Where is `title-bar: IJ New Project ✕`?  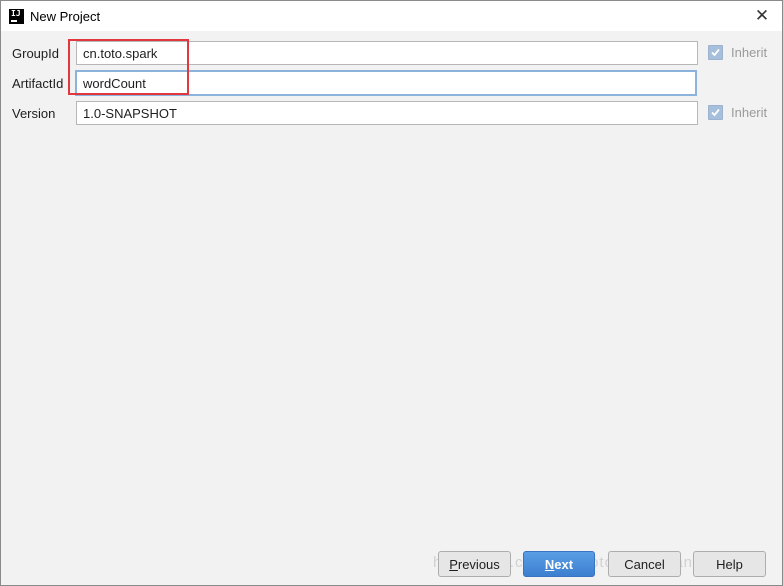
title-bar: IJ New Project ✕ is located at coordinates (391, 16).